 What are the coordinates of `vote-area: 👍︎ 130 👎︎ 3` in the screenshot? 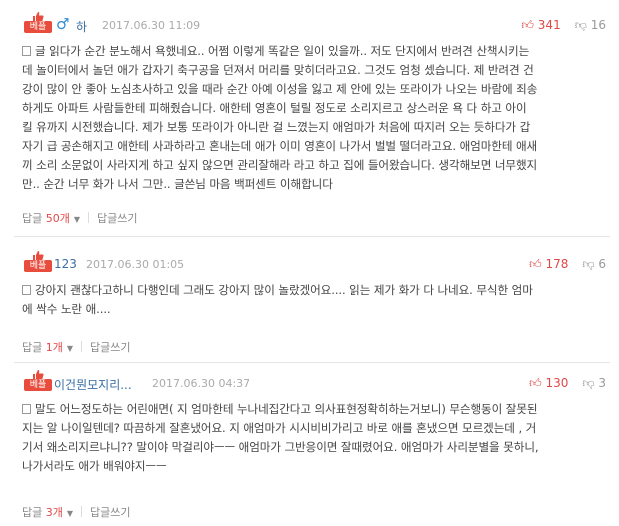 It's located at (567, 383).